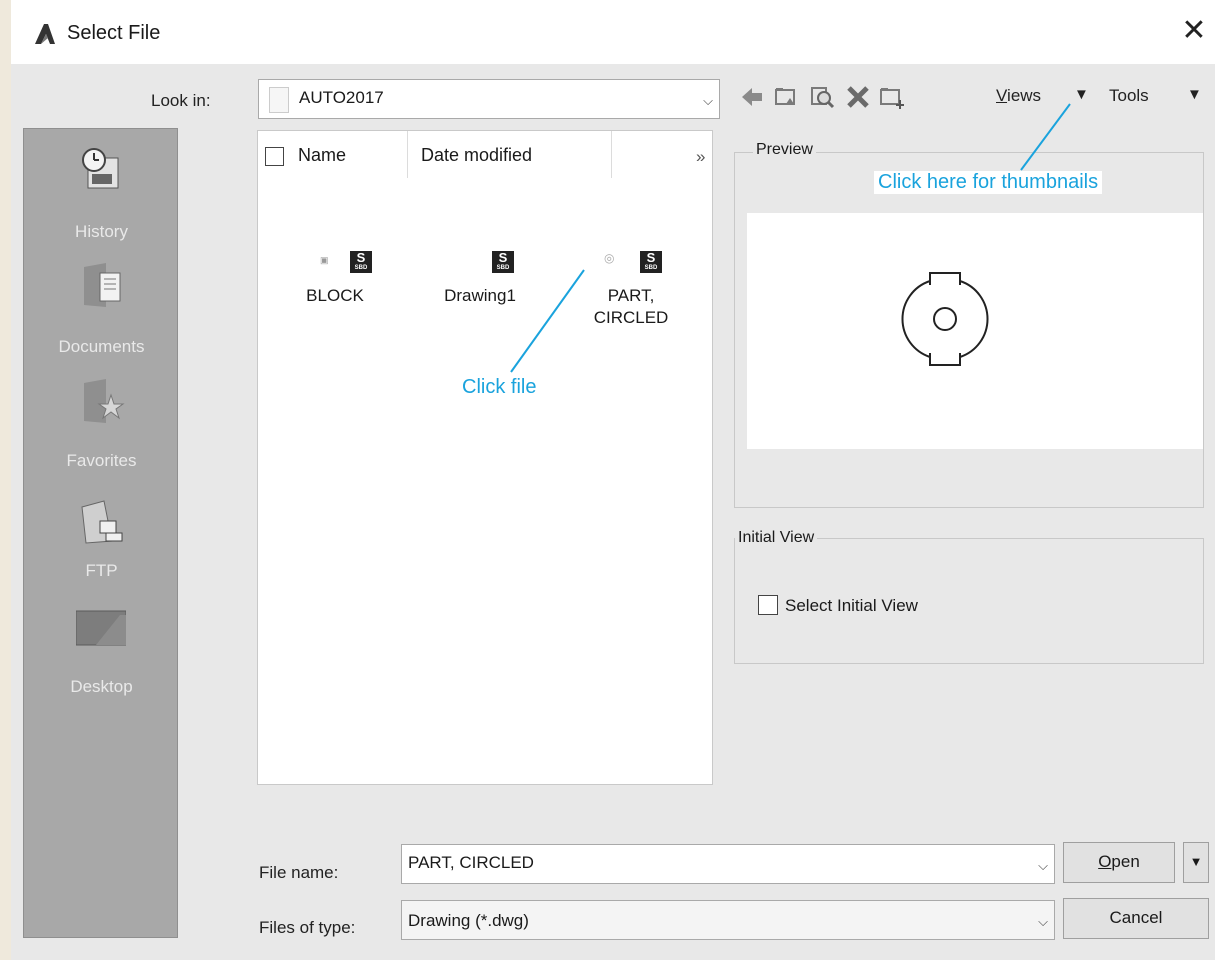 This screenshot has height=960, width=1215. Describe the element at coordinates (335, 295) in the screenshot. I see `file-name: BLOCK` at that location.